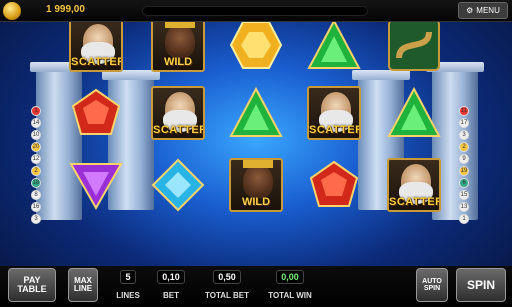 The height and width of the screenshot is (307, 512). Describe the element at coordinates (488, 10) in the screenshot. I see `menu-label: MENU` at that location.